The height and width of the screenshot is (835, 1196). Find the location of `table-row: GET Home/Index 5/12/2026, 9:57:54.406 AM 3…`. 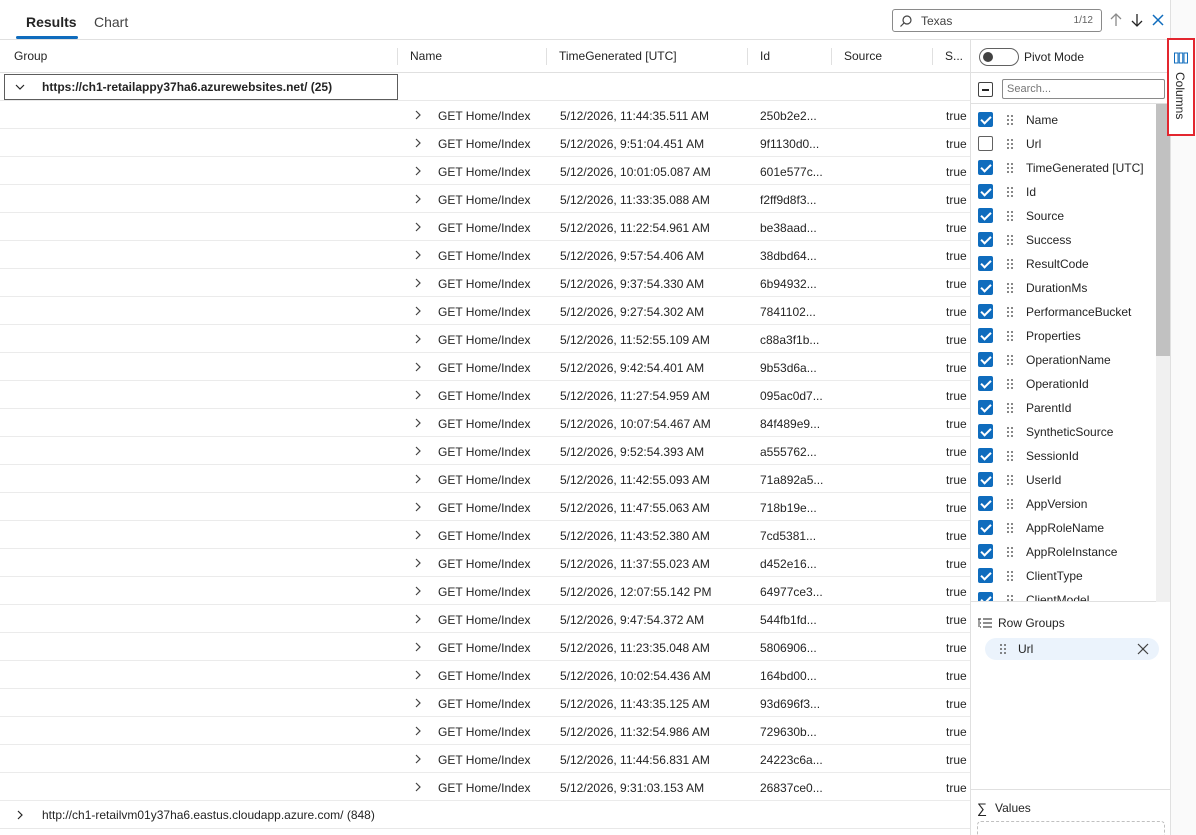

table-row: GET Home/Index 5/12/2026, 9:57:54.406 AM 3… is located at coordinates (485, 255).